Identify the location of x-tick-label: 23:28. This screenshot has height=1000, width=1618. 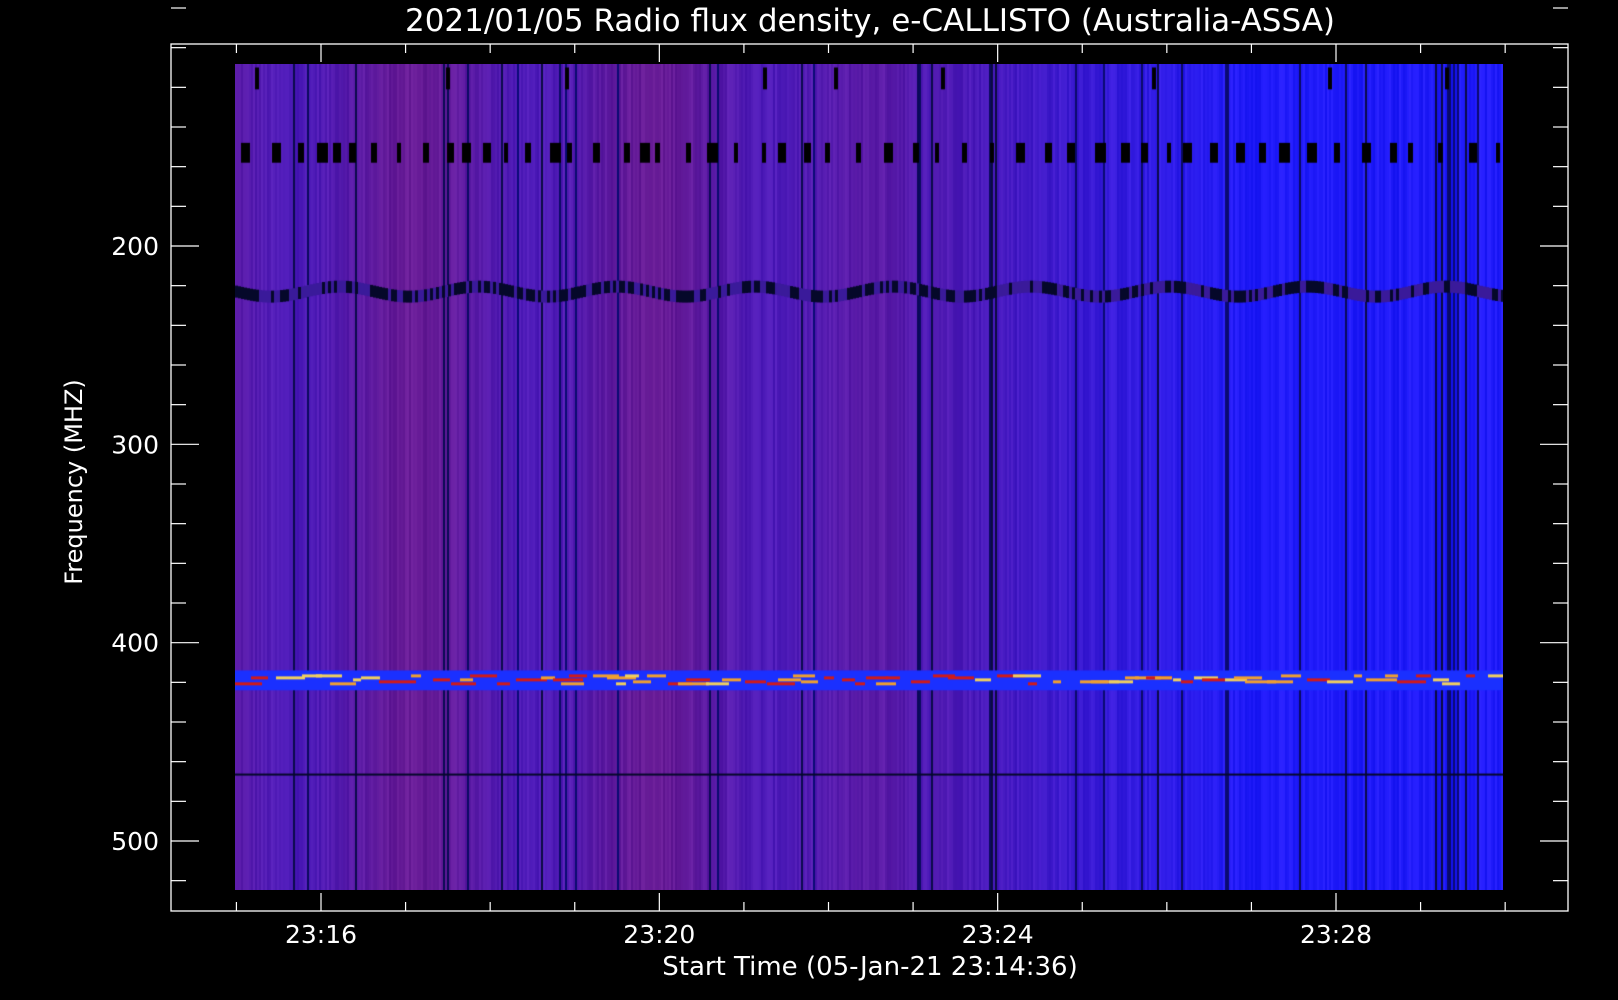
(1336, 934).